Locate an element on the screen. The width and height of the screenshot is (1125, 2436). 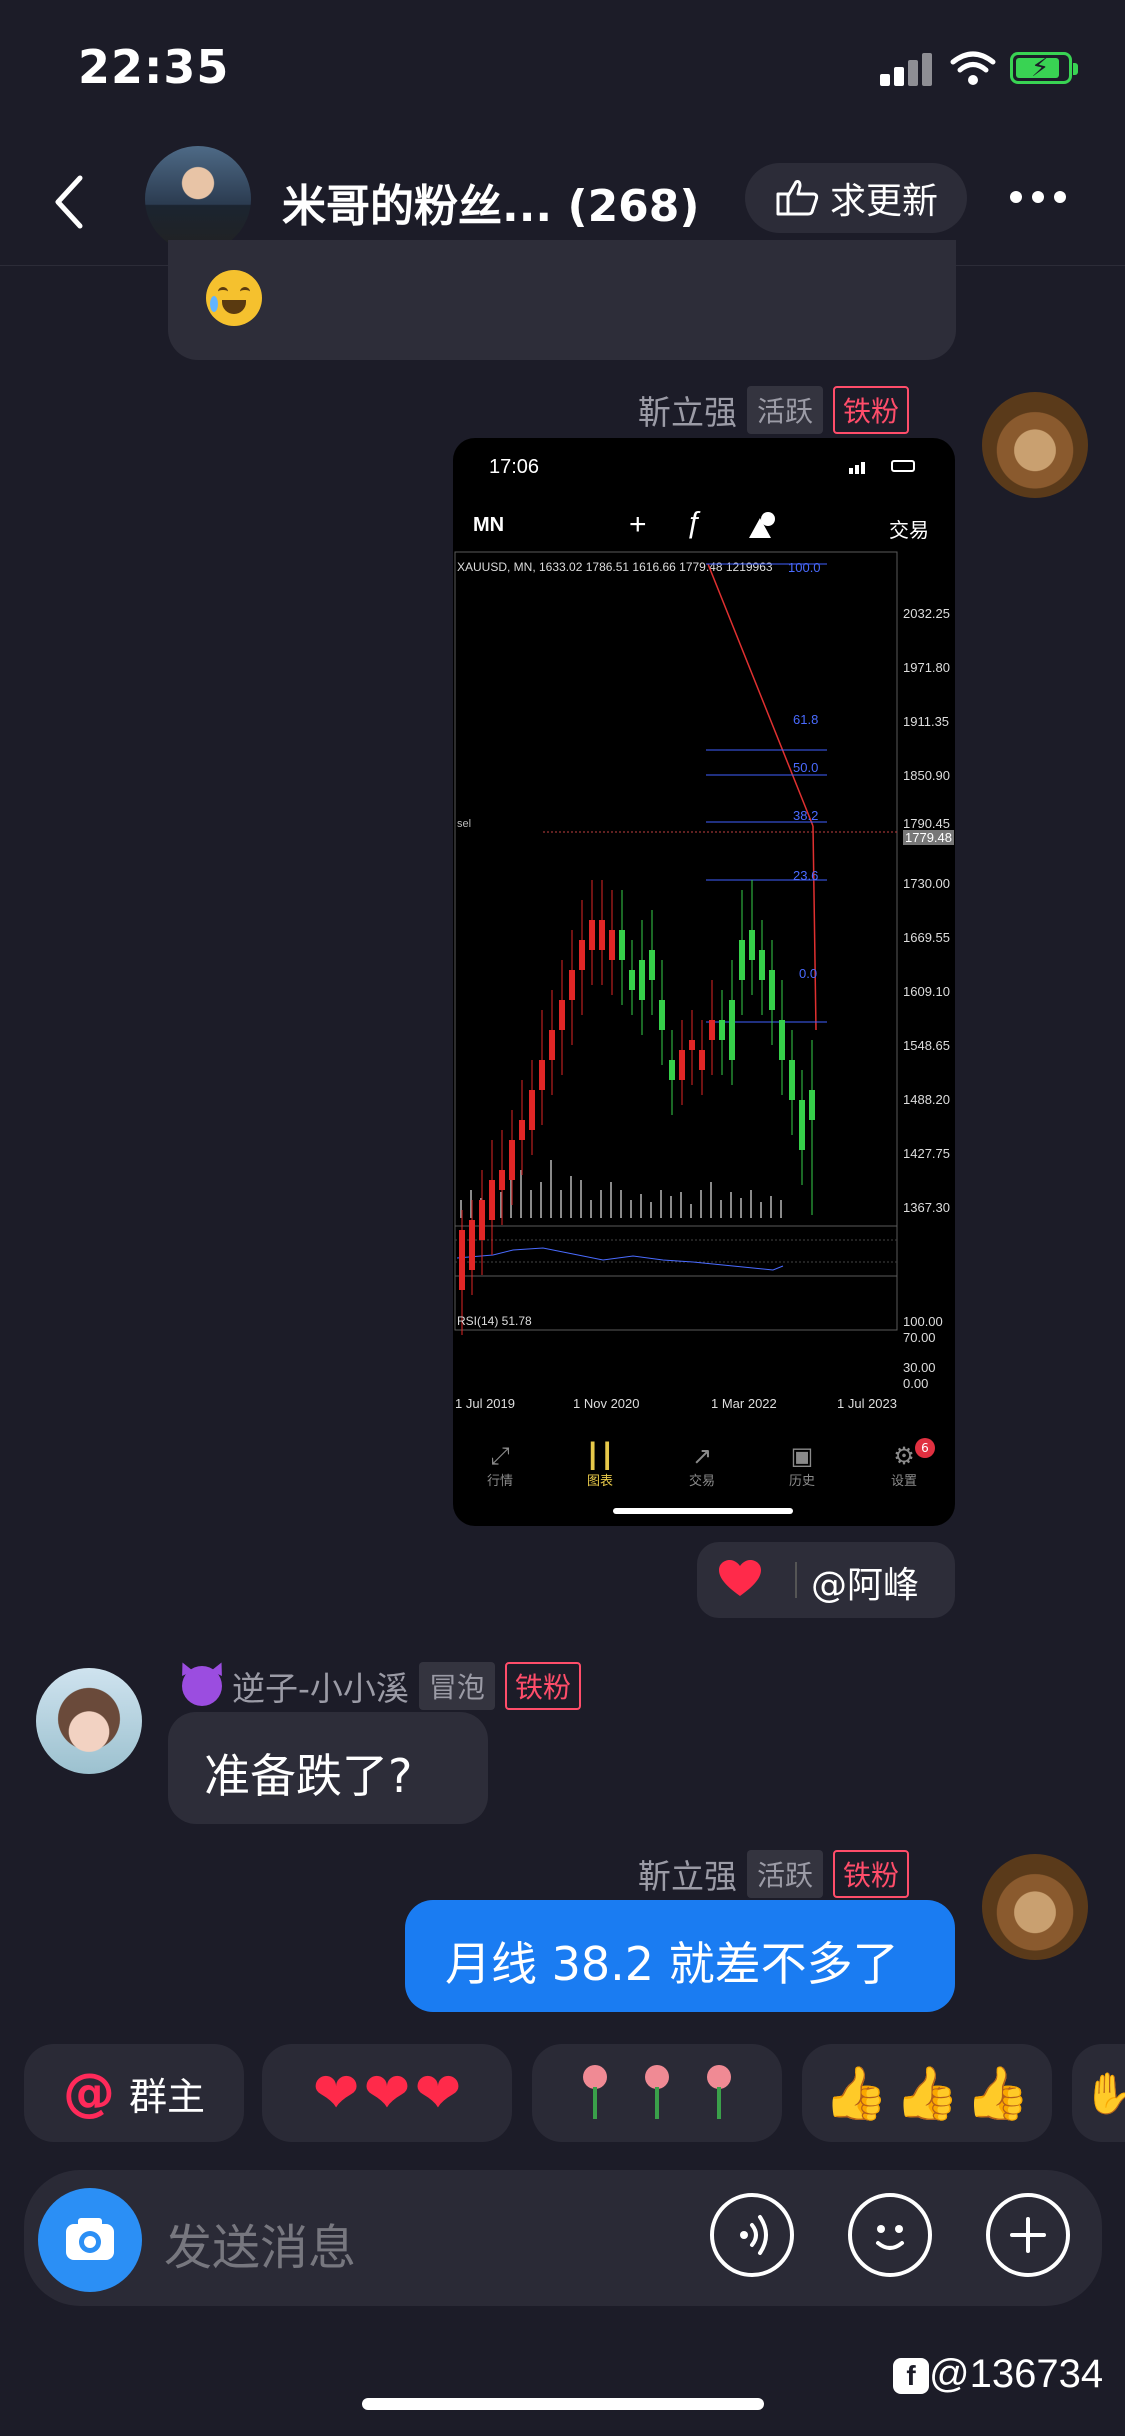
trade-icon: ↗ is located at coordinates (702, 1456).